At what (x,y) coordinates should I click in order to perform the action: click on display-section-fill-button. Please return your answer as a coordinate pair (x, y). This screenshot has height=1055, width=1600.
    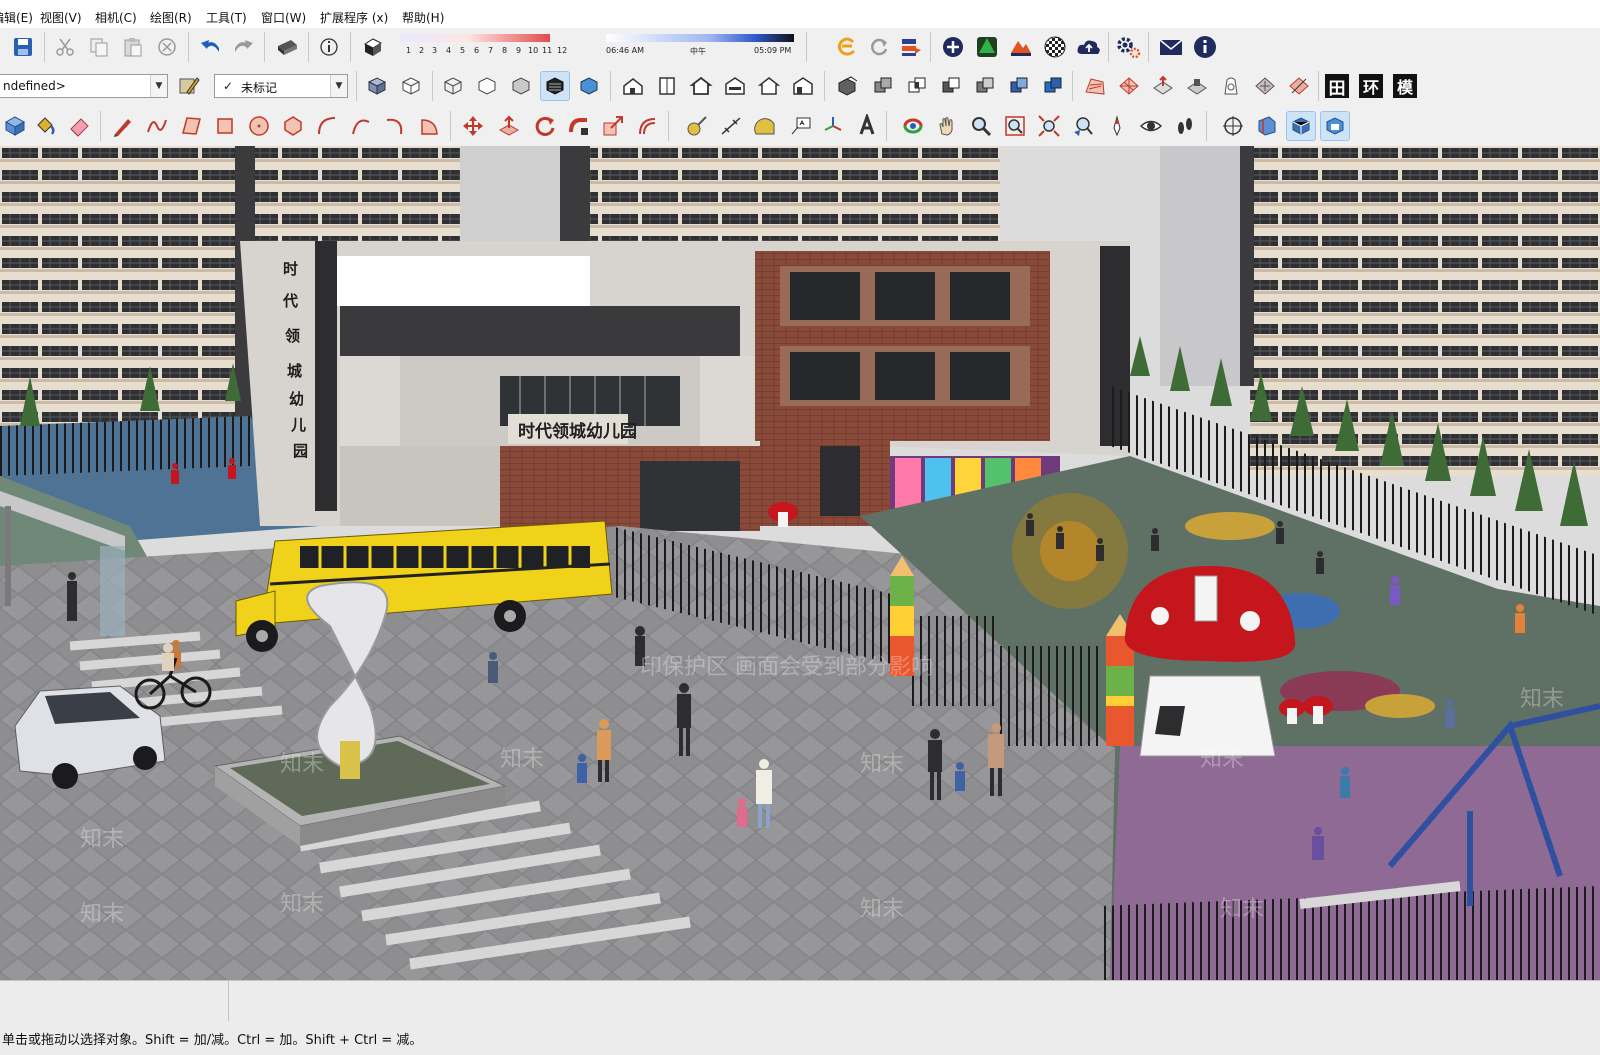
    Looking at the image, I should click on (1335, 126).